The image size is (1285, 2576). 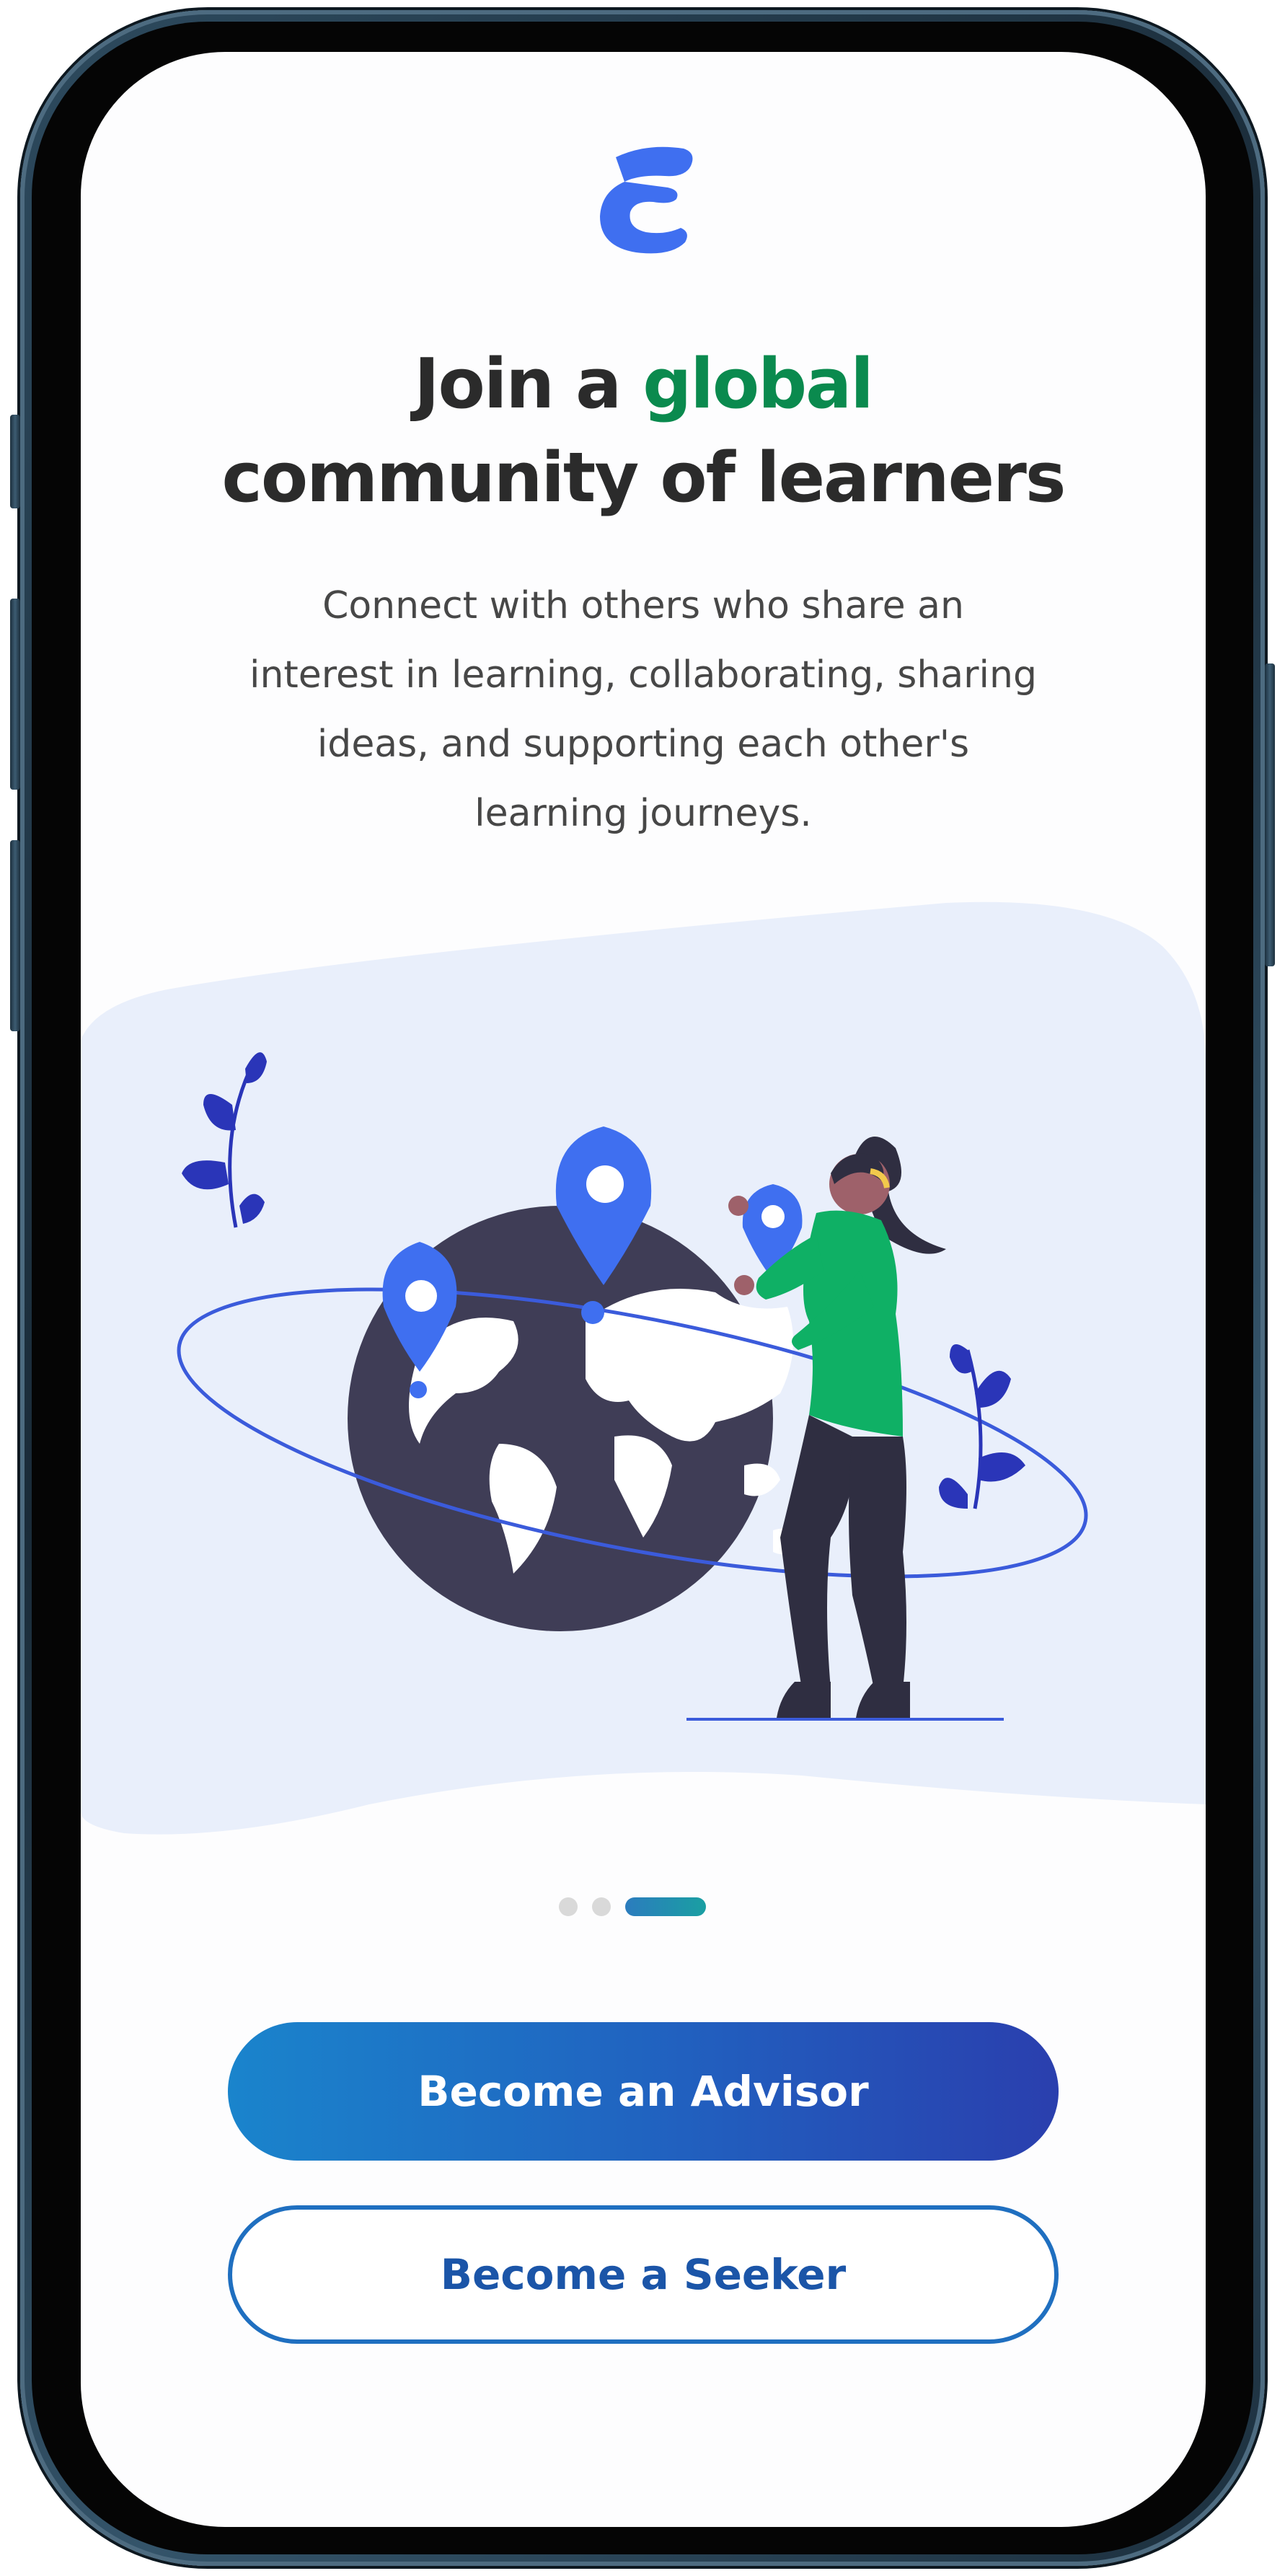 I want to click on volume-up-button, so click(x=15, y=694).